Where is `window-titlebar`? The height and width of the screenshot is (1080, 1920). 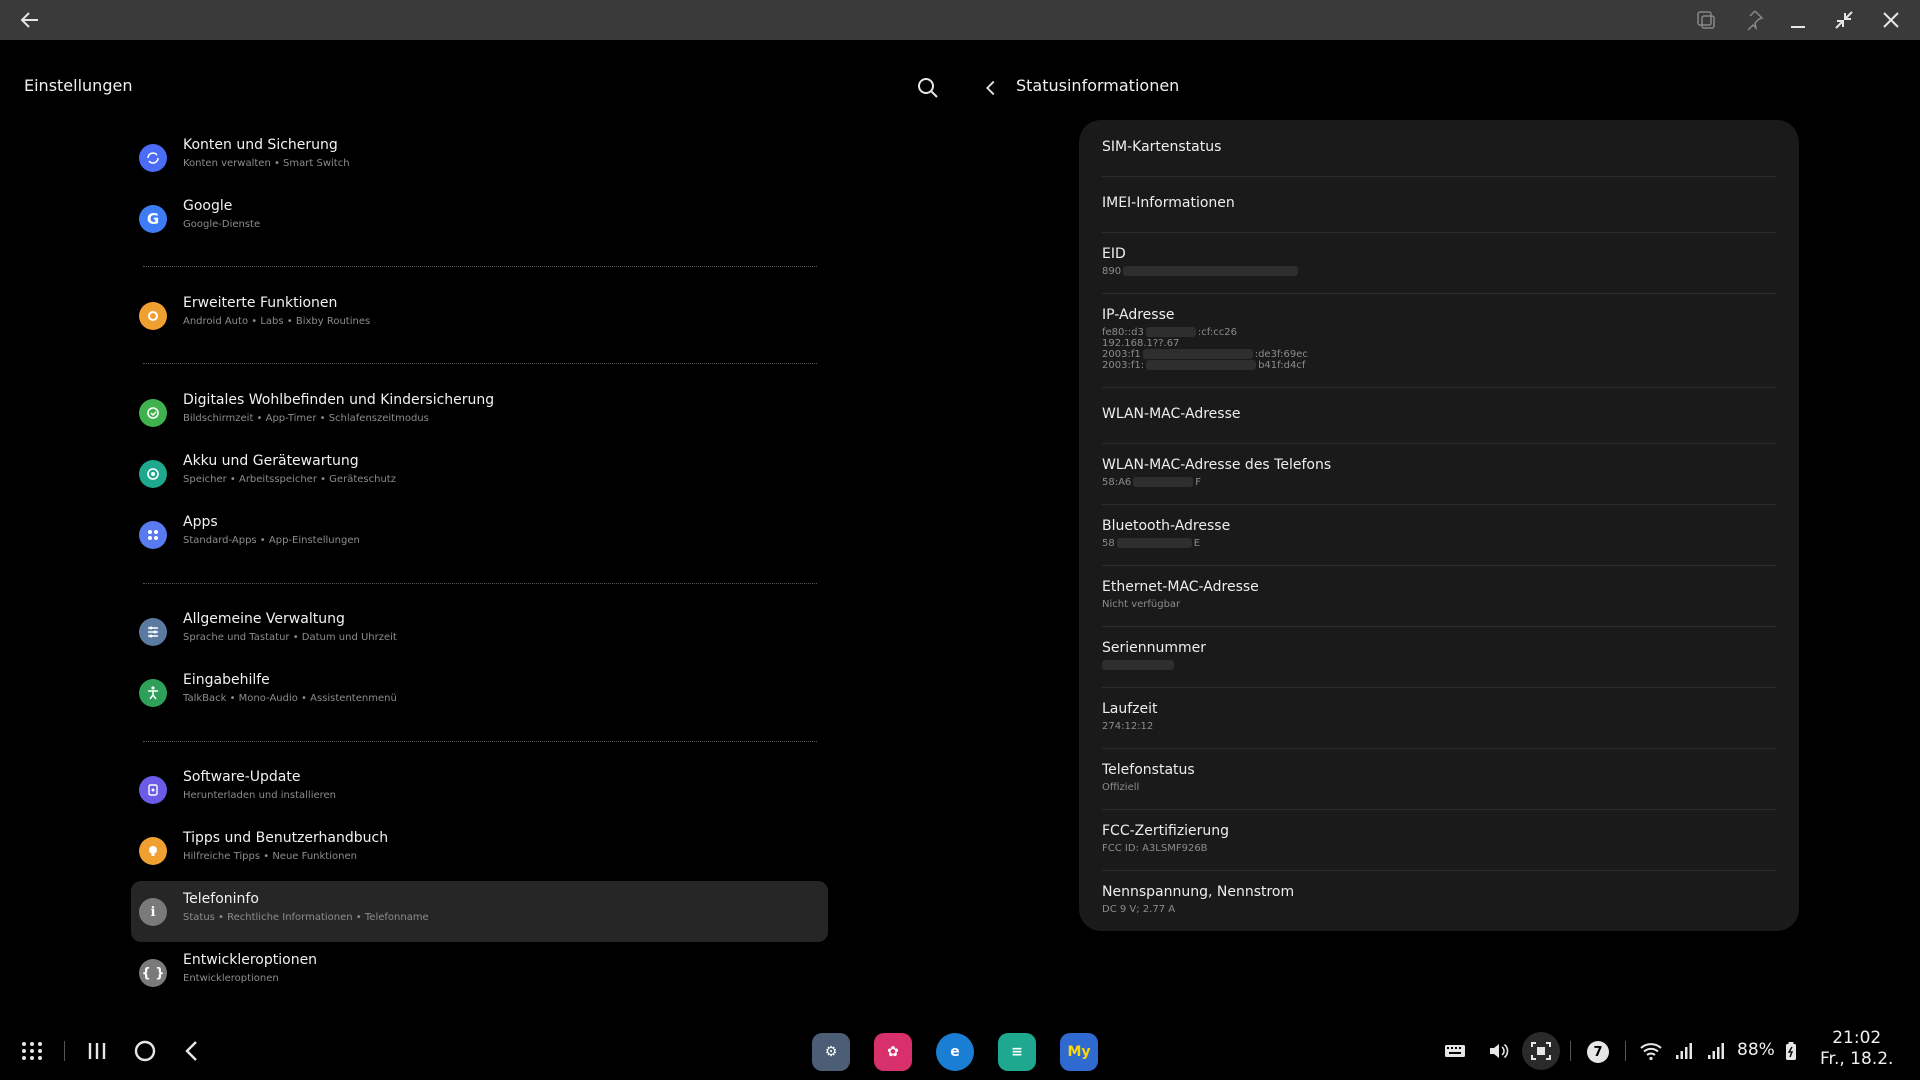
window-titlebar is located at coordinates (960, 20).